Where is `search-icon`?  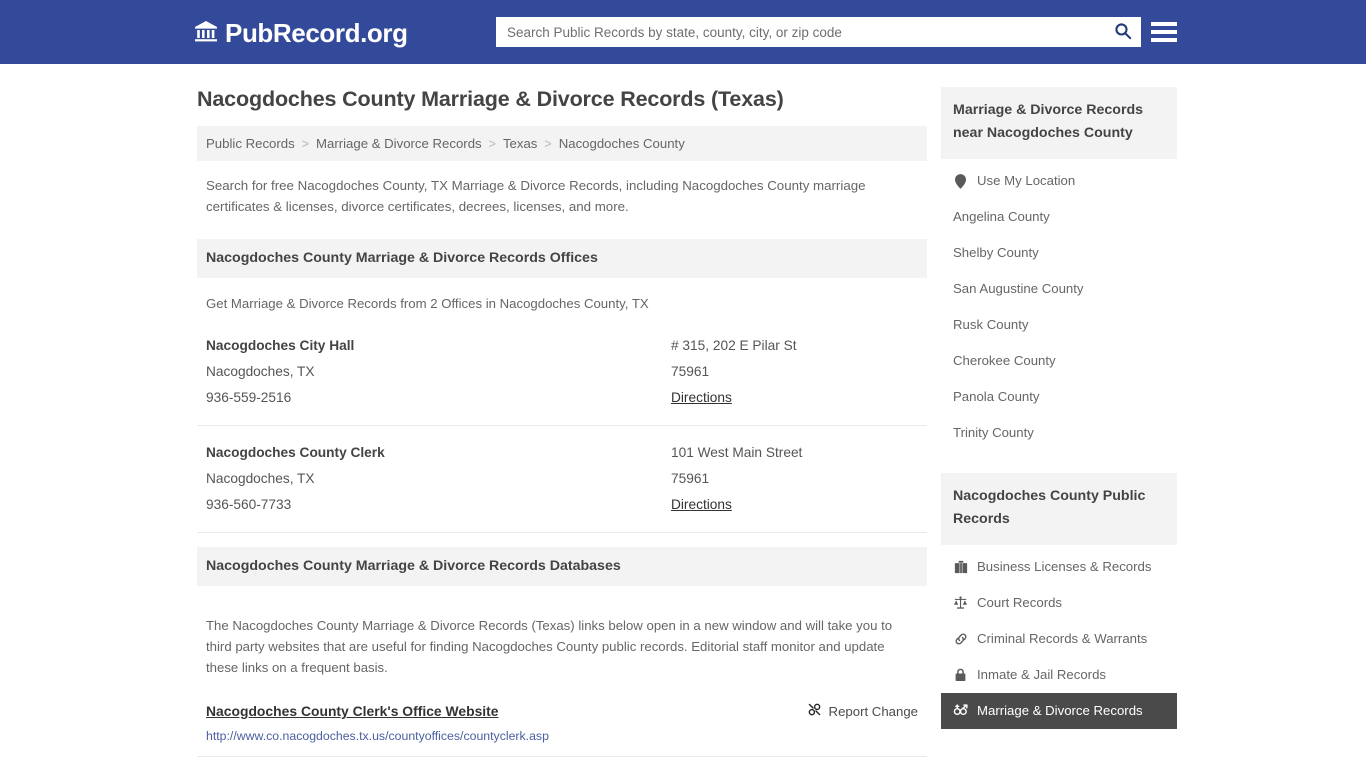
search-icon is located at coordinates (1123, 32).